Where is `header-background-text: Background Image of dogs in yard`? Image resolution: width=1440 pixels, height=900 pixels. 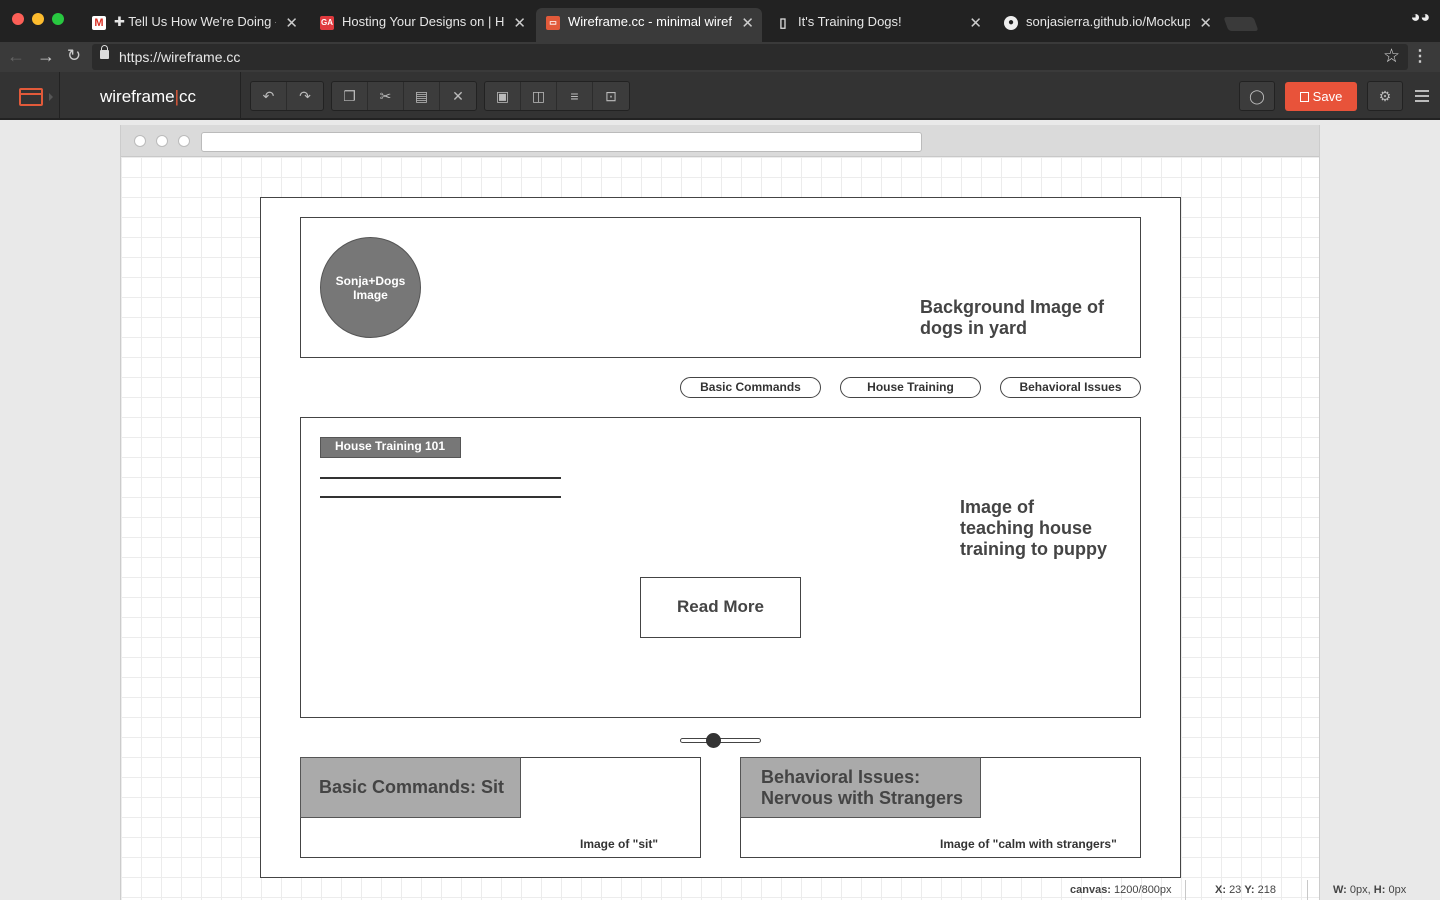
header-background-text: Background Image of dogs in yard is located at coordinates (1022, 318).